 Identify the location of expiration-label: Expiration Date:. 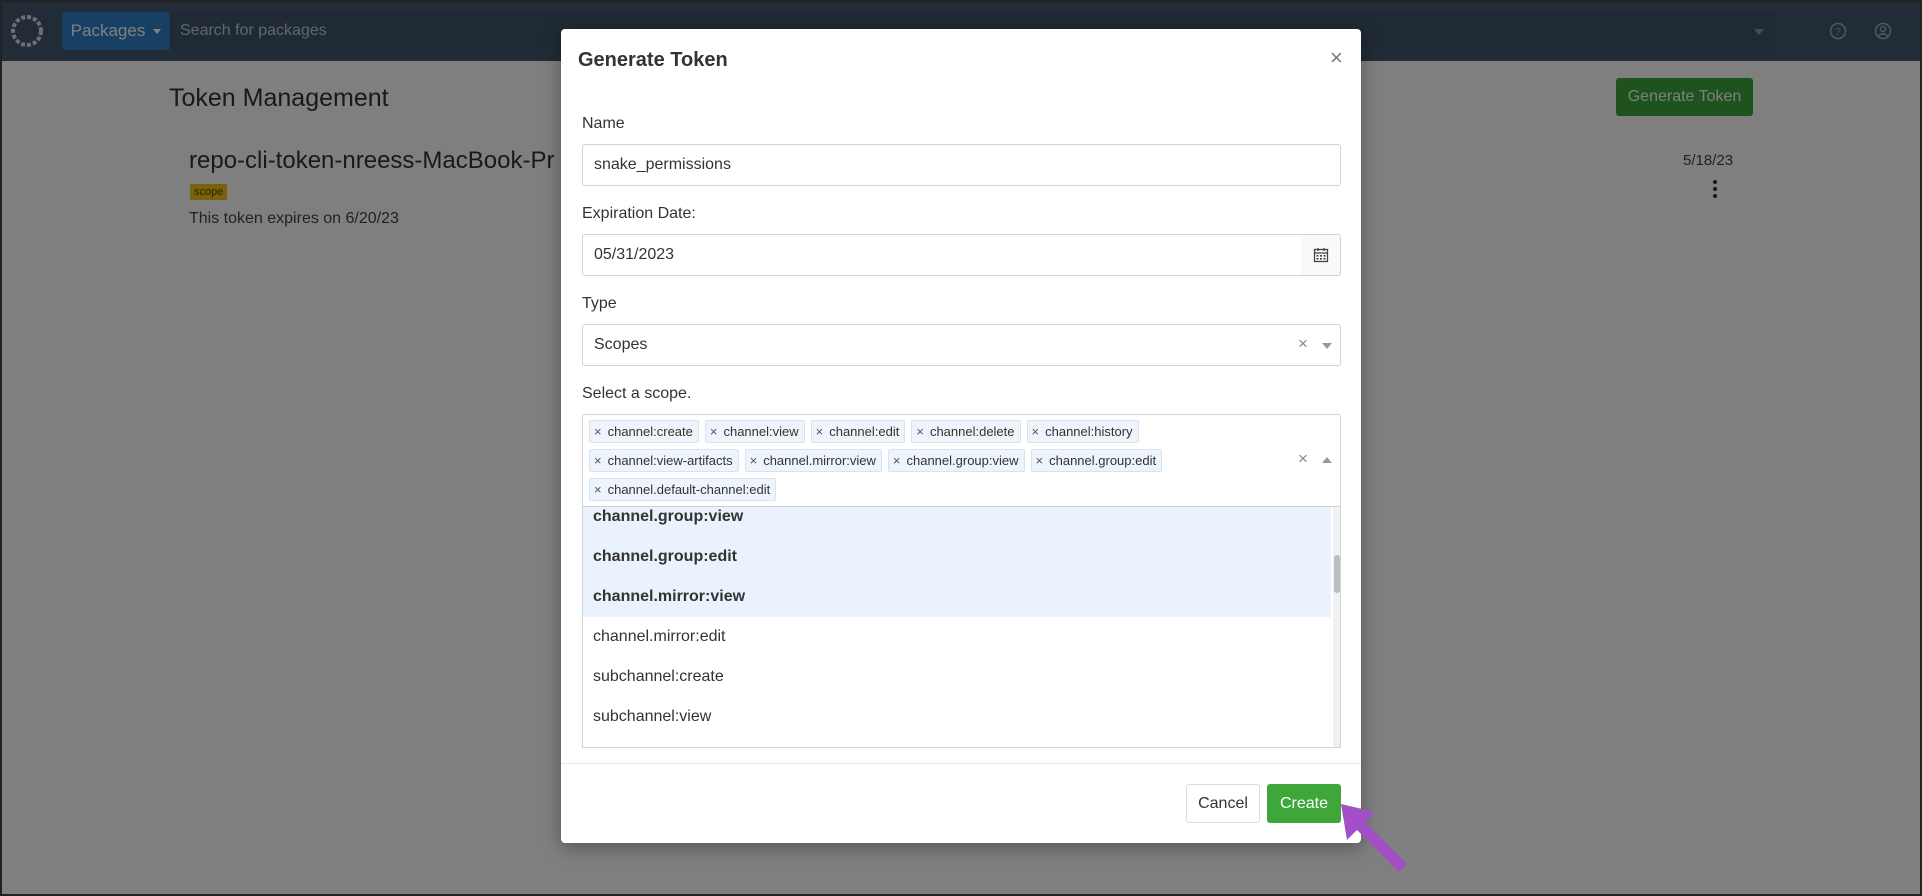
(639, 213).